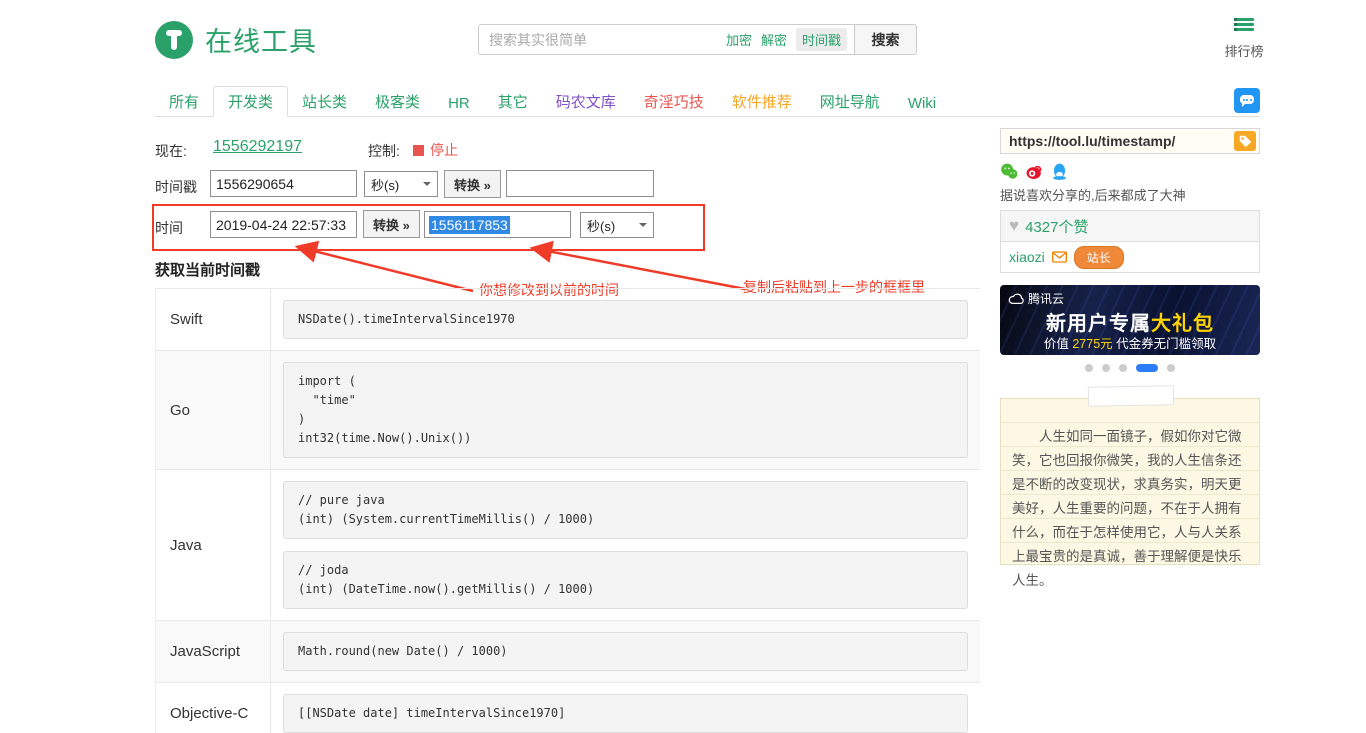 This screenshot has height=733, width=1366. I want to click on search-tags: 加密 解密 时间戳, so click(786, 39).